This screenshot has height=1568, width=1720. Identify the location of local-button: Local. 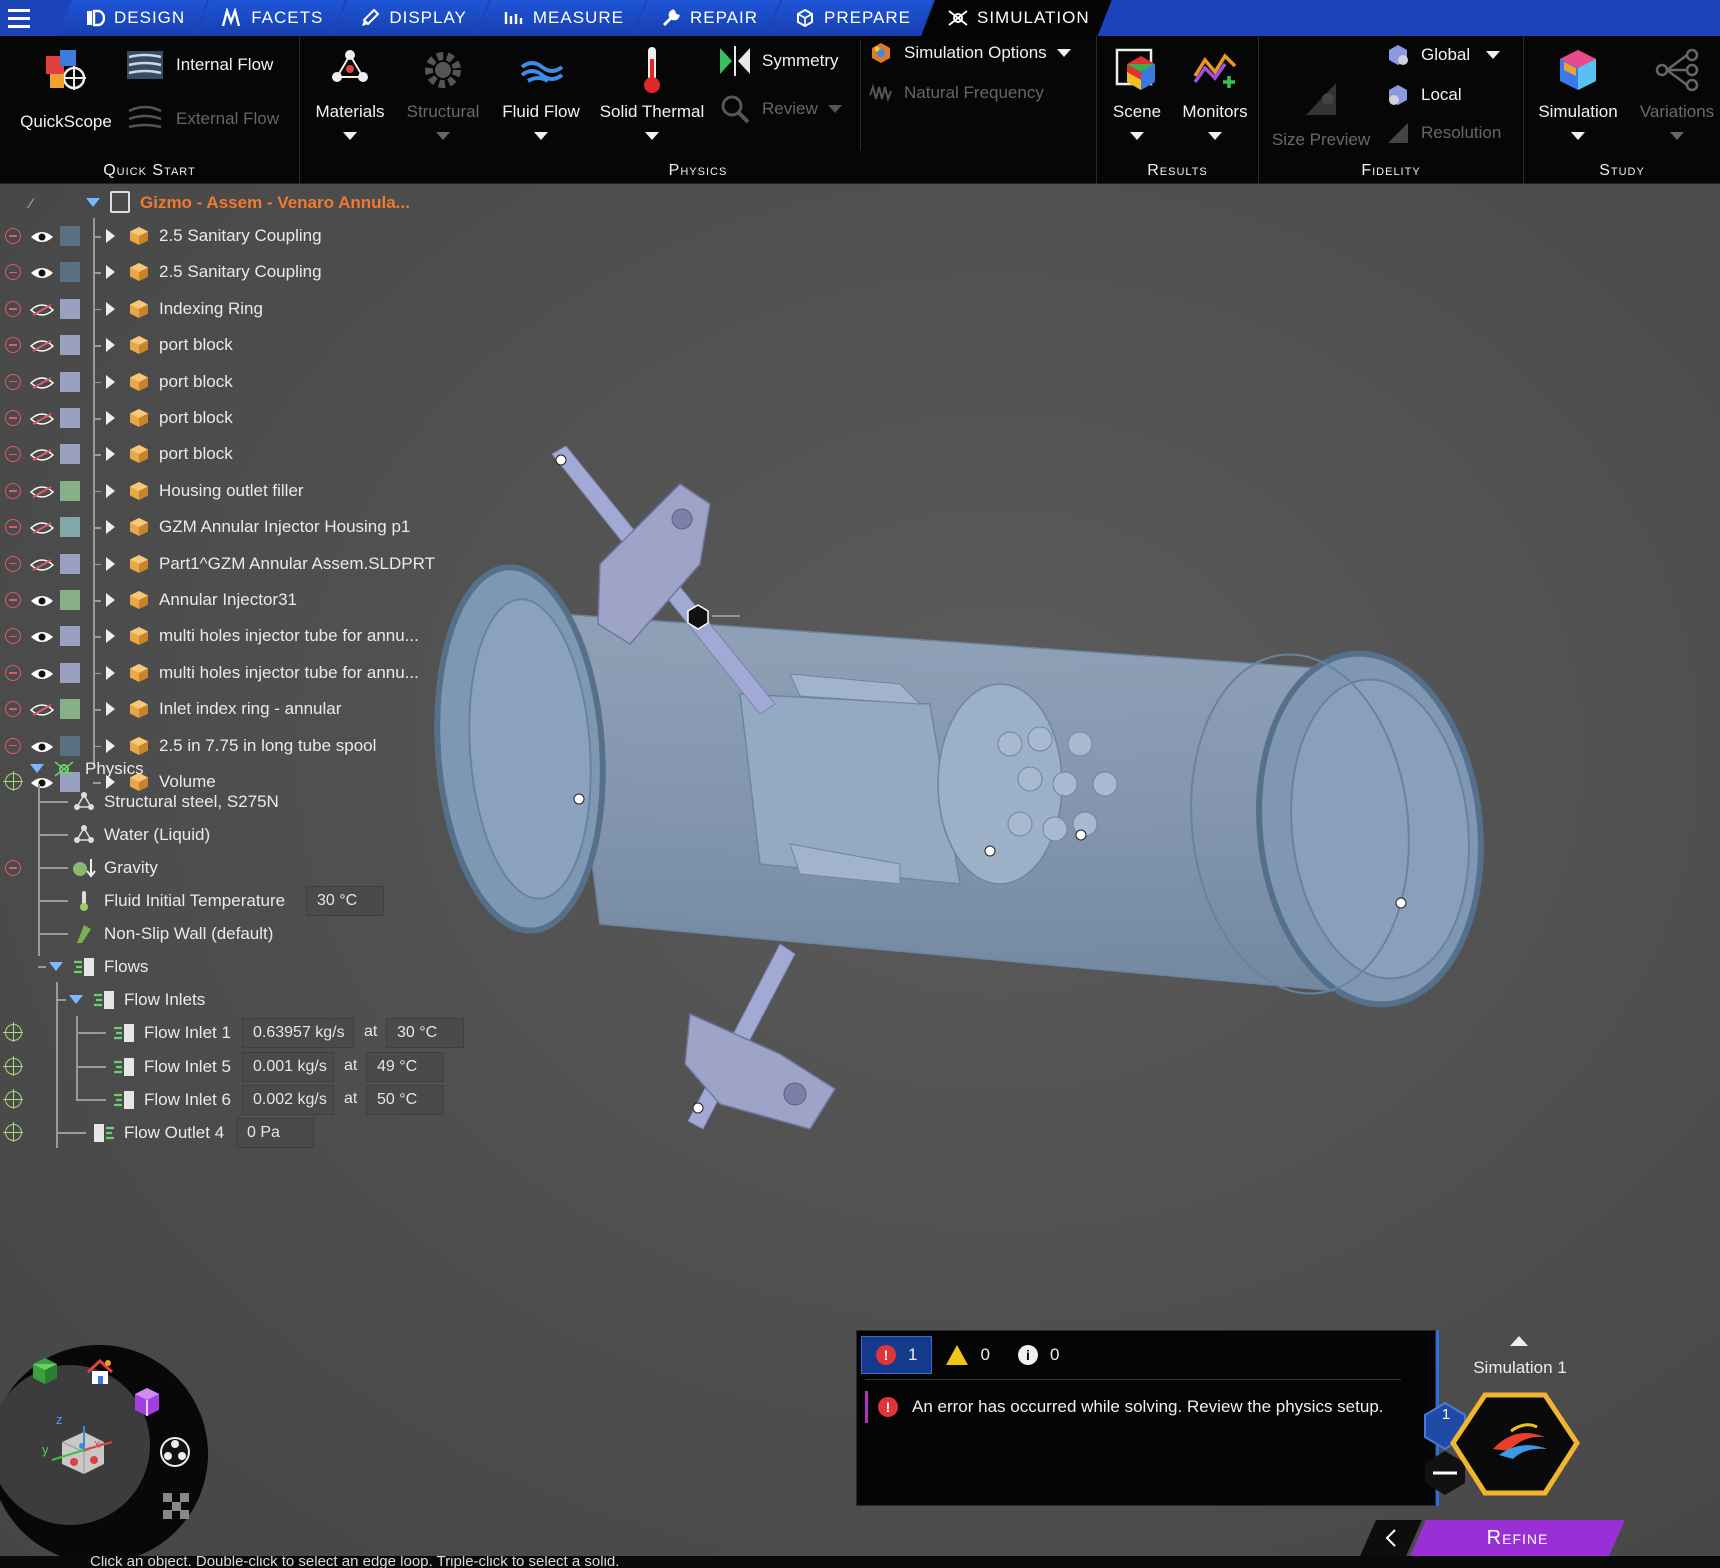
(1423, 95).